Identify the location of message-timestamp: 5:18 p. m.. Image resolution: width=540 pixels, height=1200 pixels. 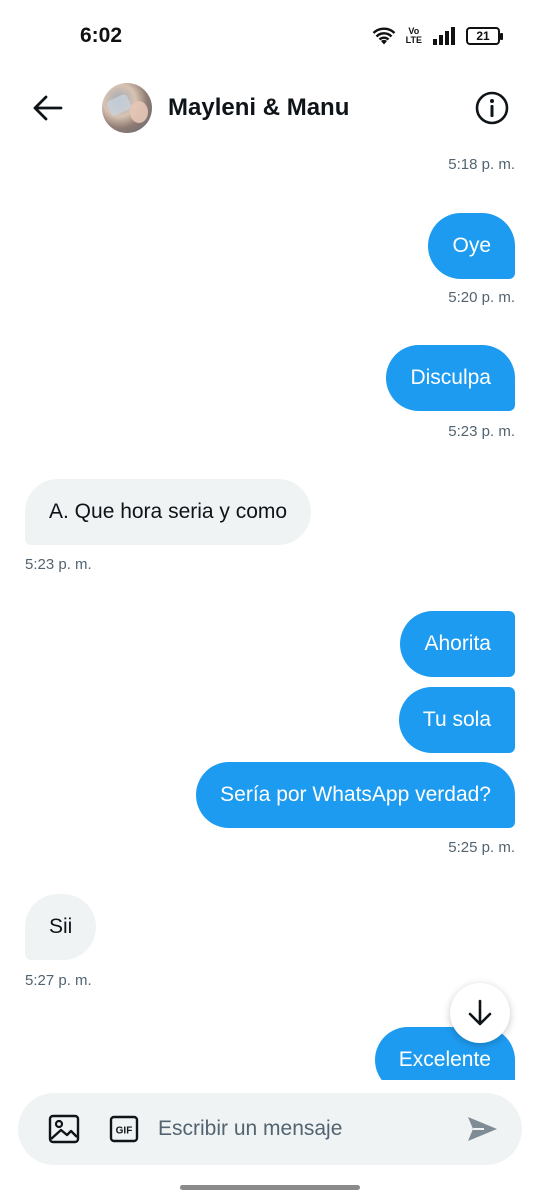
(481, 164).